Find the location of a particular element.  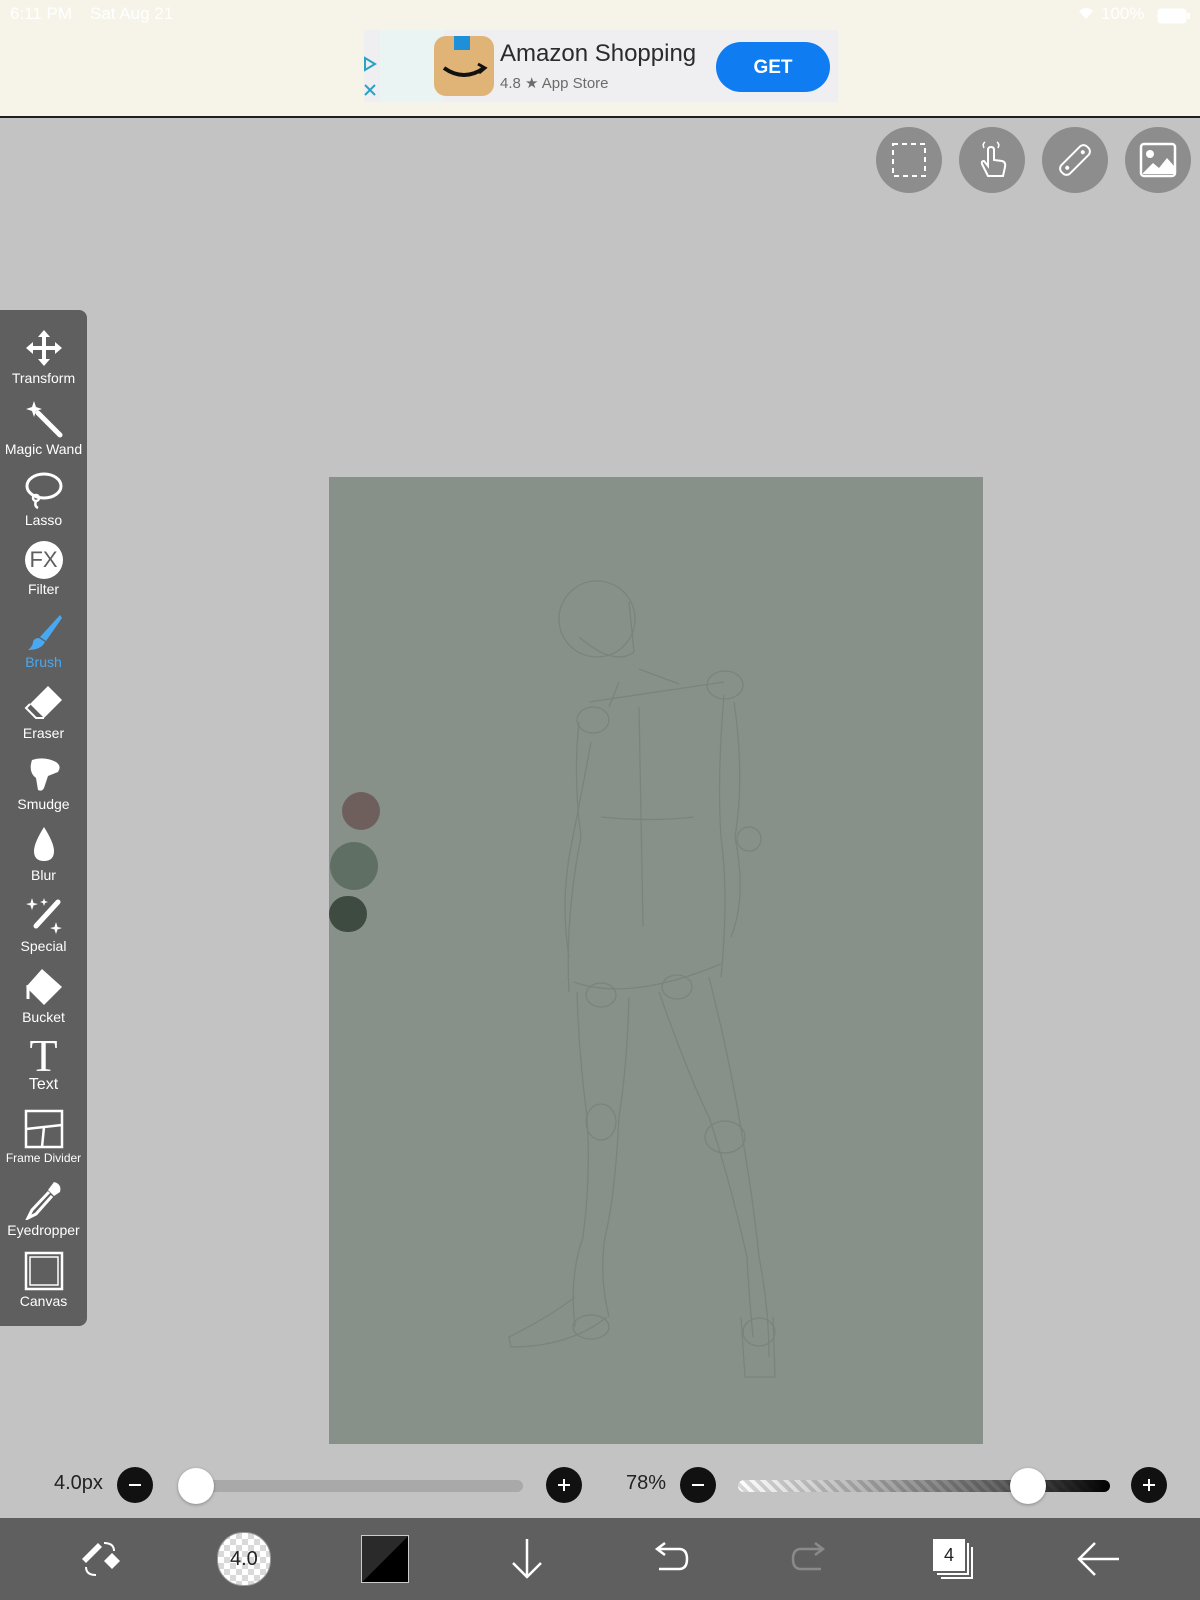

ruler-button is located at coordinates (1075, 160).